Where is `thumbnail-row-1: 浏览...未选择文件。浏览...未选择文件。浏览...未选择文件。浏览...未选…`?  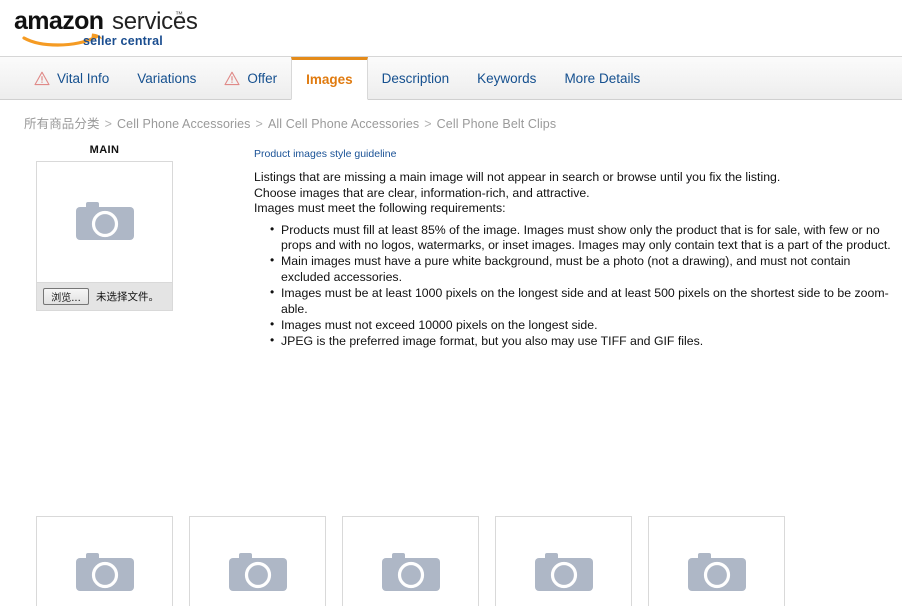
thumbnail-row-1: 浏览...未选择文件。浏览...未选择文件。浏览...未选择文件。浏览...未选… is located at coordinates (410, 561).